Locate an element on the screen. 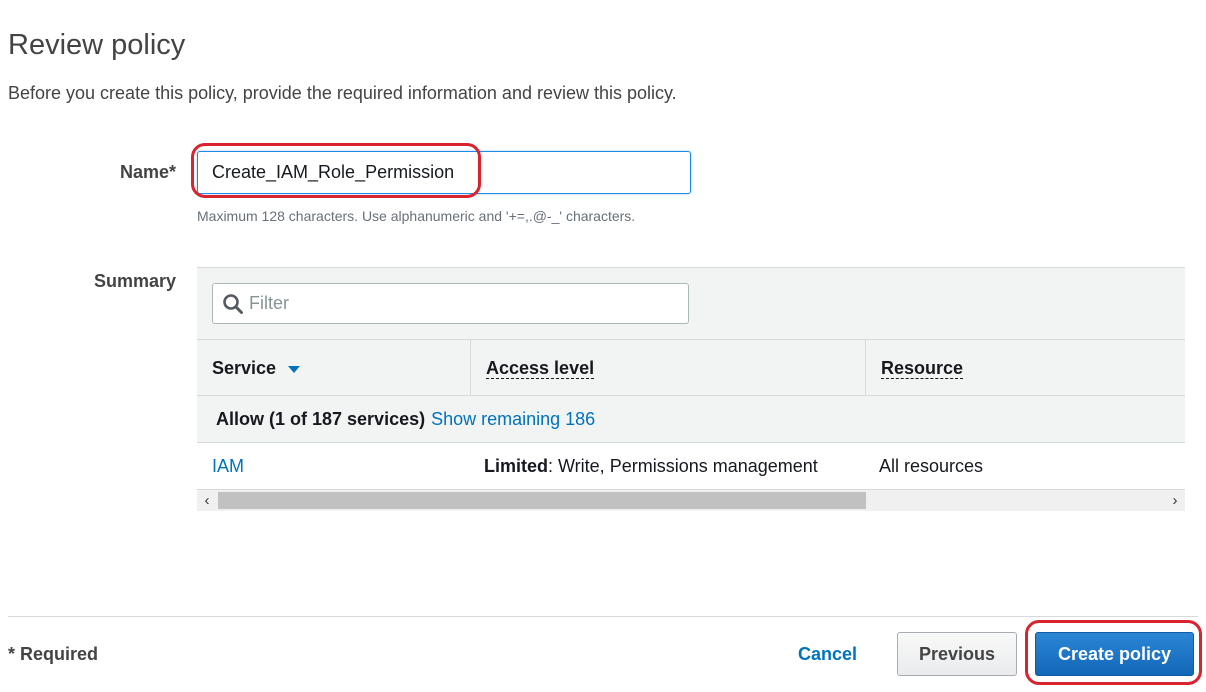 This screenshot has width=1206, height=692. footer-divider is located at coordinates (603, 616).